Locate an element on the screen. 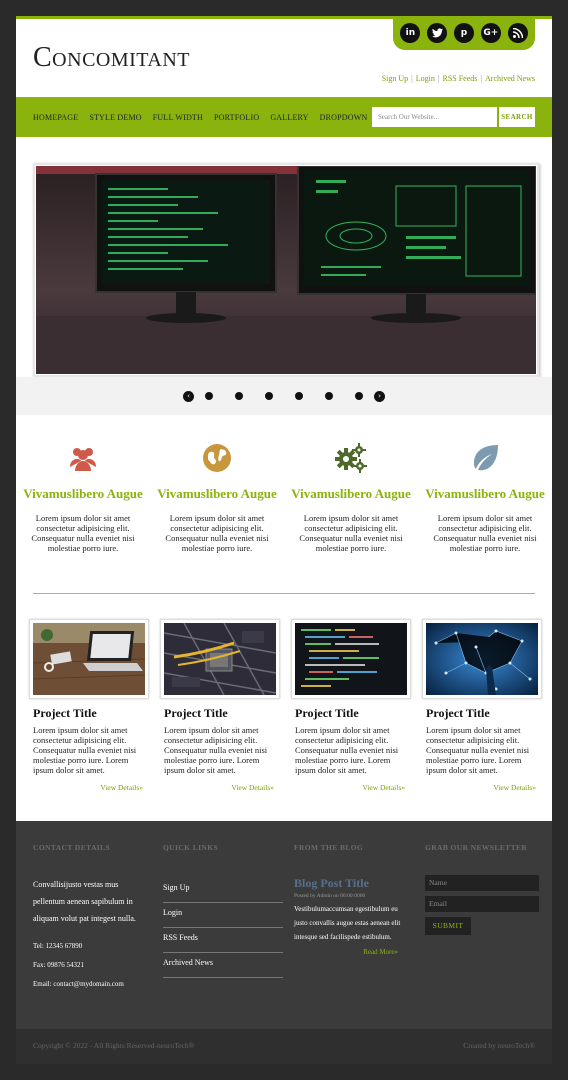  linkedin-icon: in is located at coordinates (410, 33).